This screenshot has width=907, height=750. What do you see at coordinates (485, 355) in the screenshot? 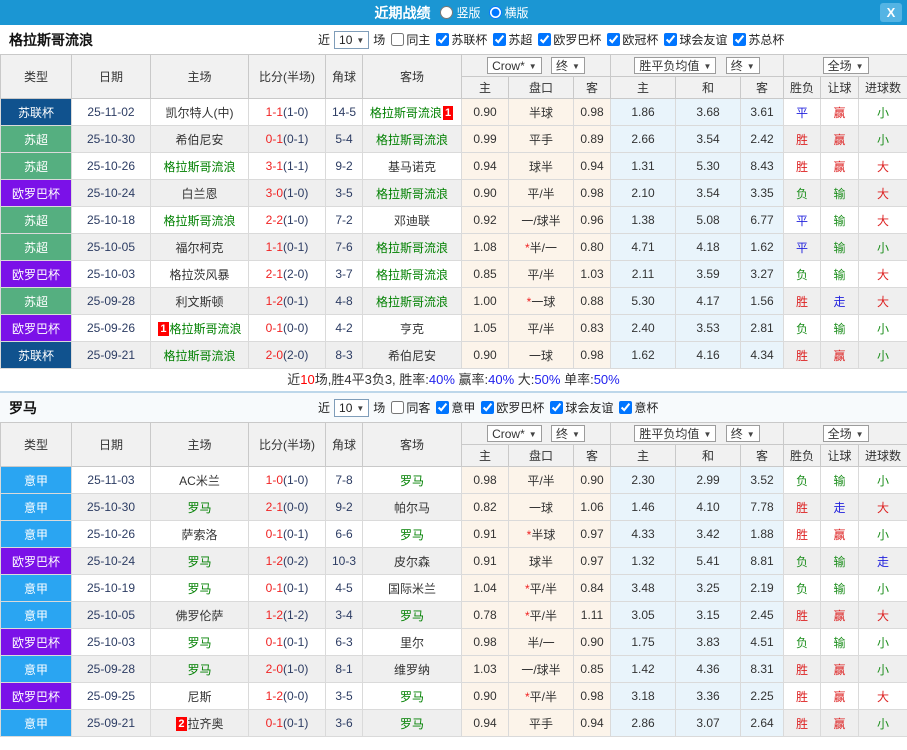
I see `cell-odds-home: 0.90` at bounding box center [485, 355].